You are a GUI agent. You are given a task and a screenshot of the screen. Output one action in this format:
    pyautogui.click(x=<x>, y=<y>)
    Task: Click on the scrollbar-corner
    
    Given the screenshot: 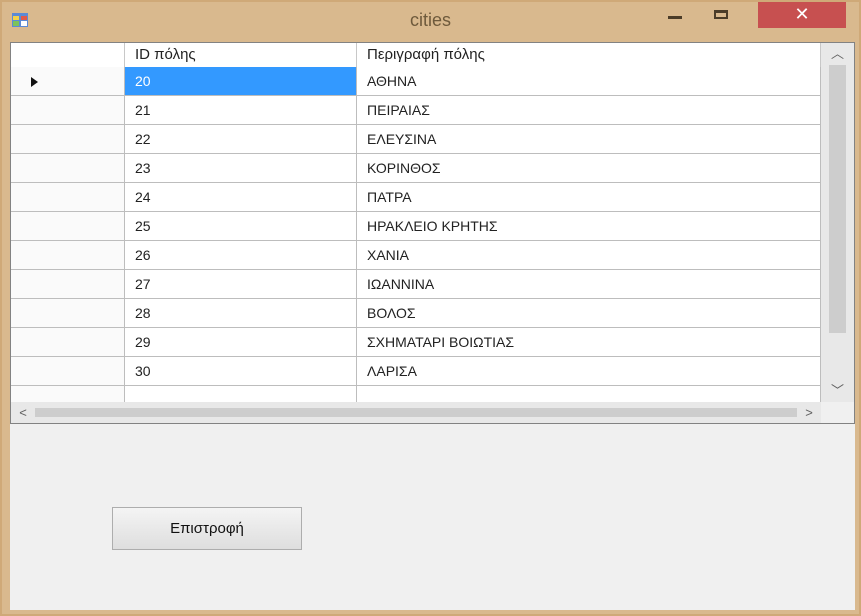 What is the action you would take?
    pyautogui.click(x=837, y=412)
    